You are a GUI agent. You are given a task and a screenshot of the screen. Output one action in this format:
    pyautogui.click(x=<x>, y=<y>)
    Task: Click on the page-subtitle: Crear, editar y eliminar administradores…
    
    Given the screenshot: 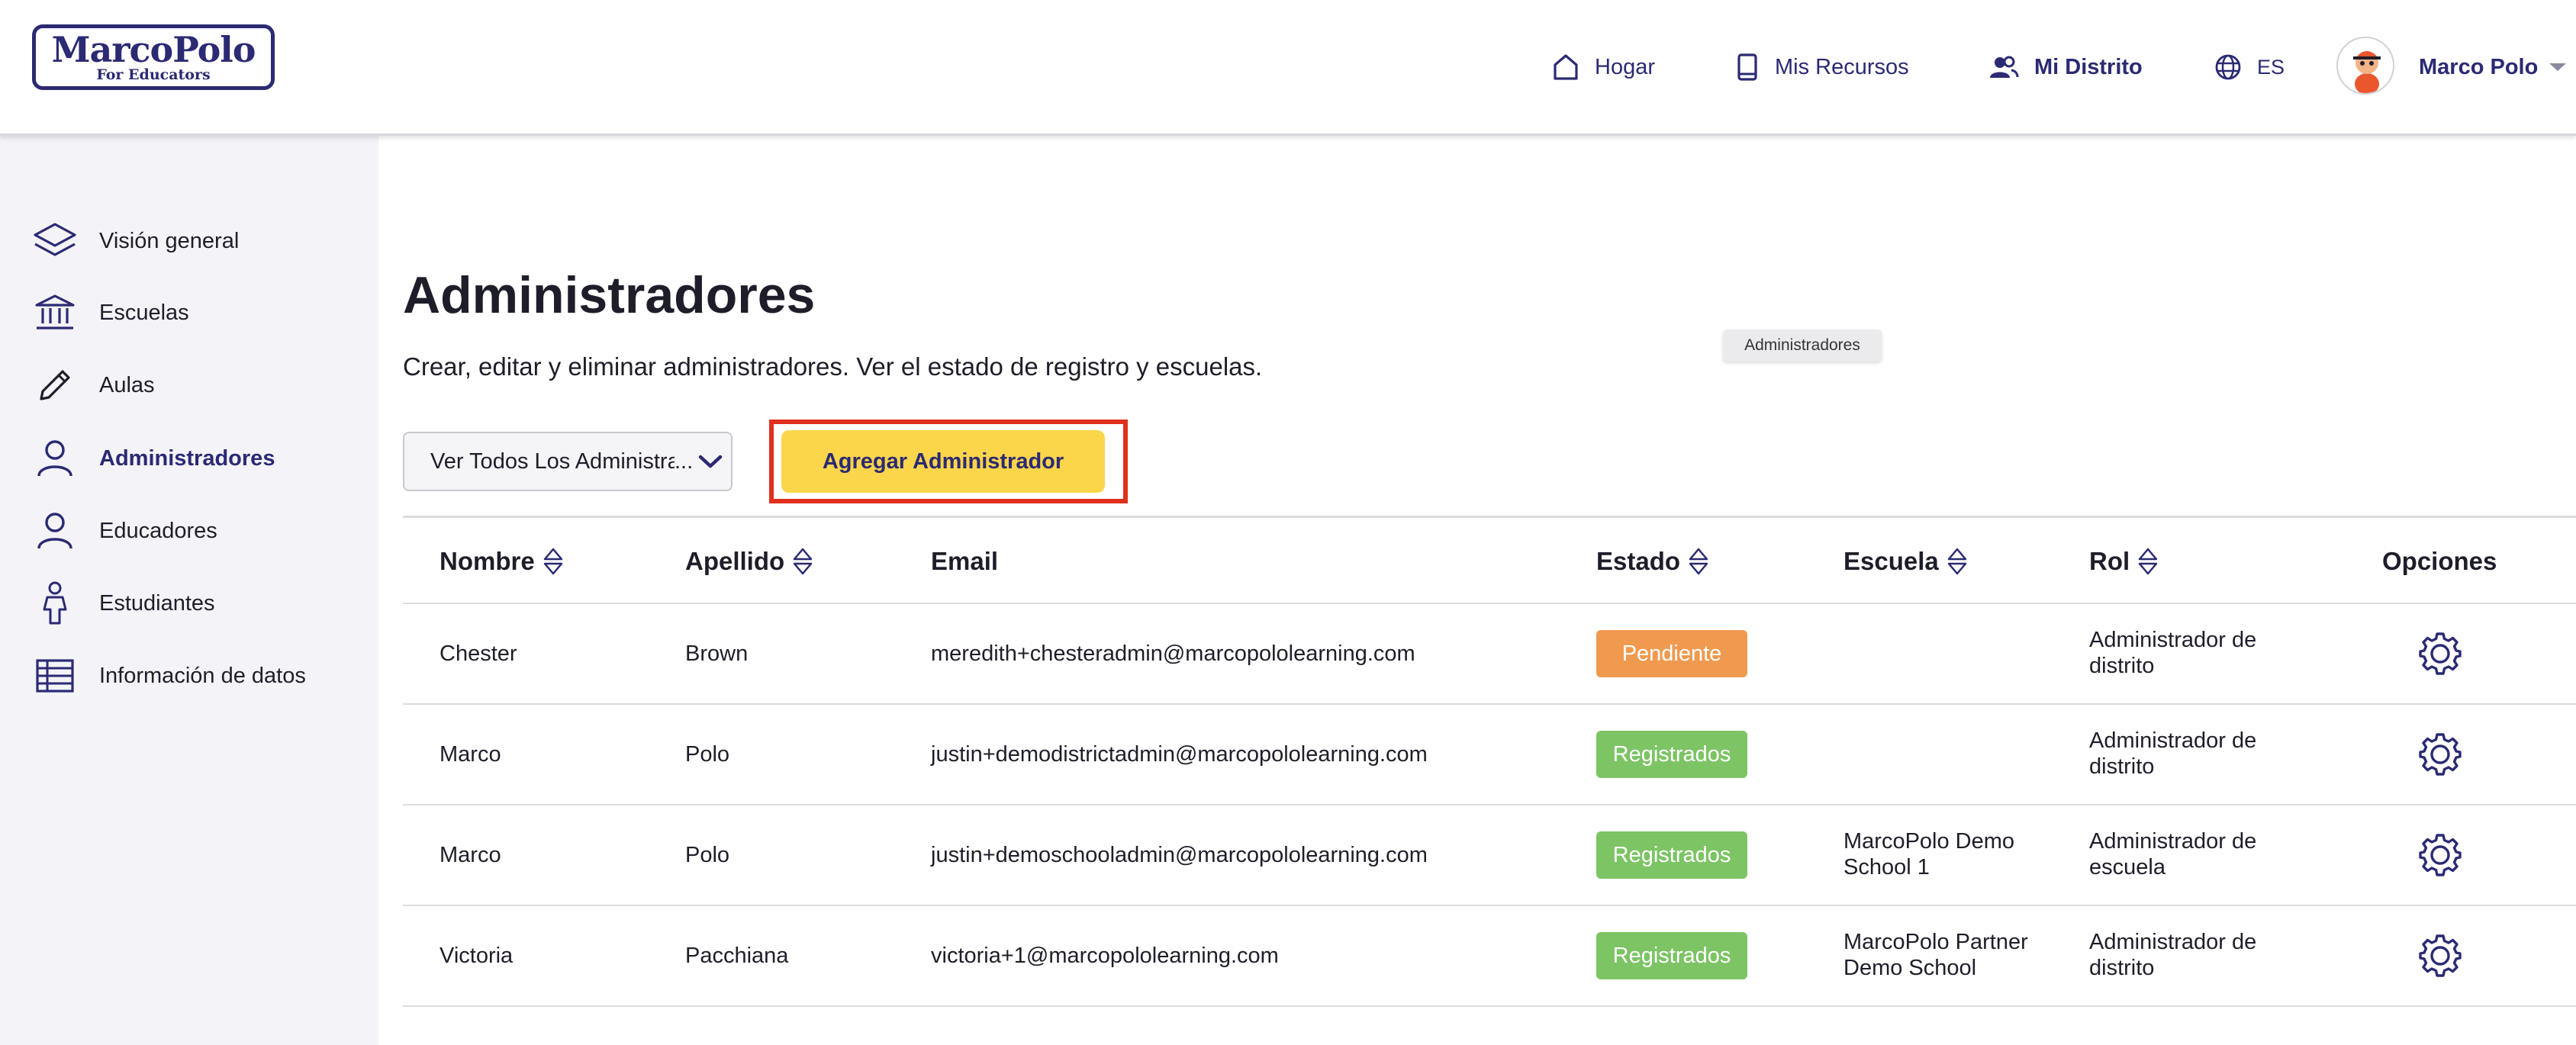 What is the action you would take?
    pyautogui.click(x=833, y=366)
    